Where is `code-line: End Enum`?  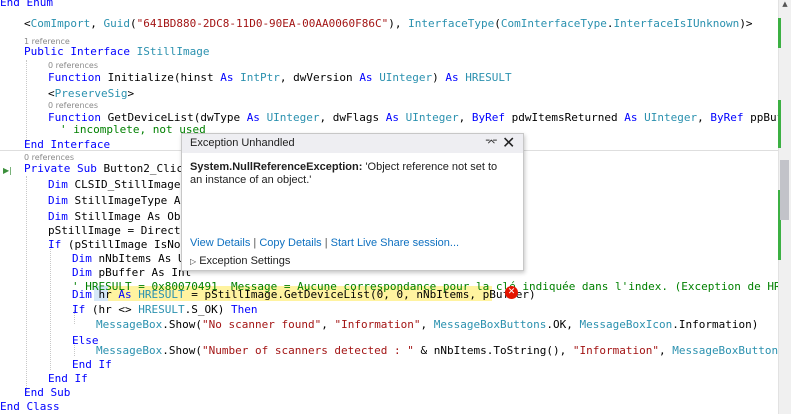 code-line: End Enum is located at coordinates (26, 5).